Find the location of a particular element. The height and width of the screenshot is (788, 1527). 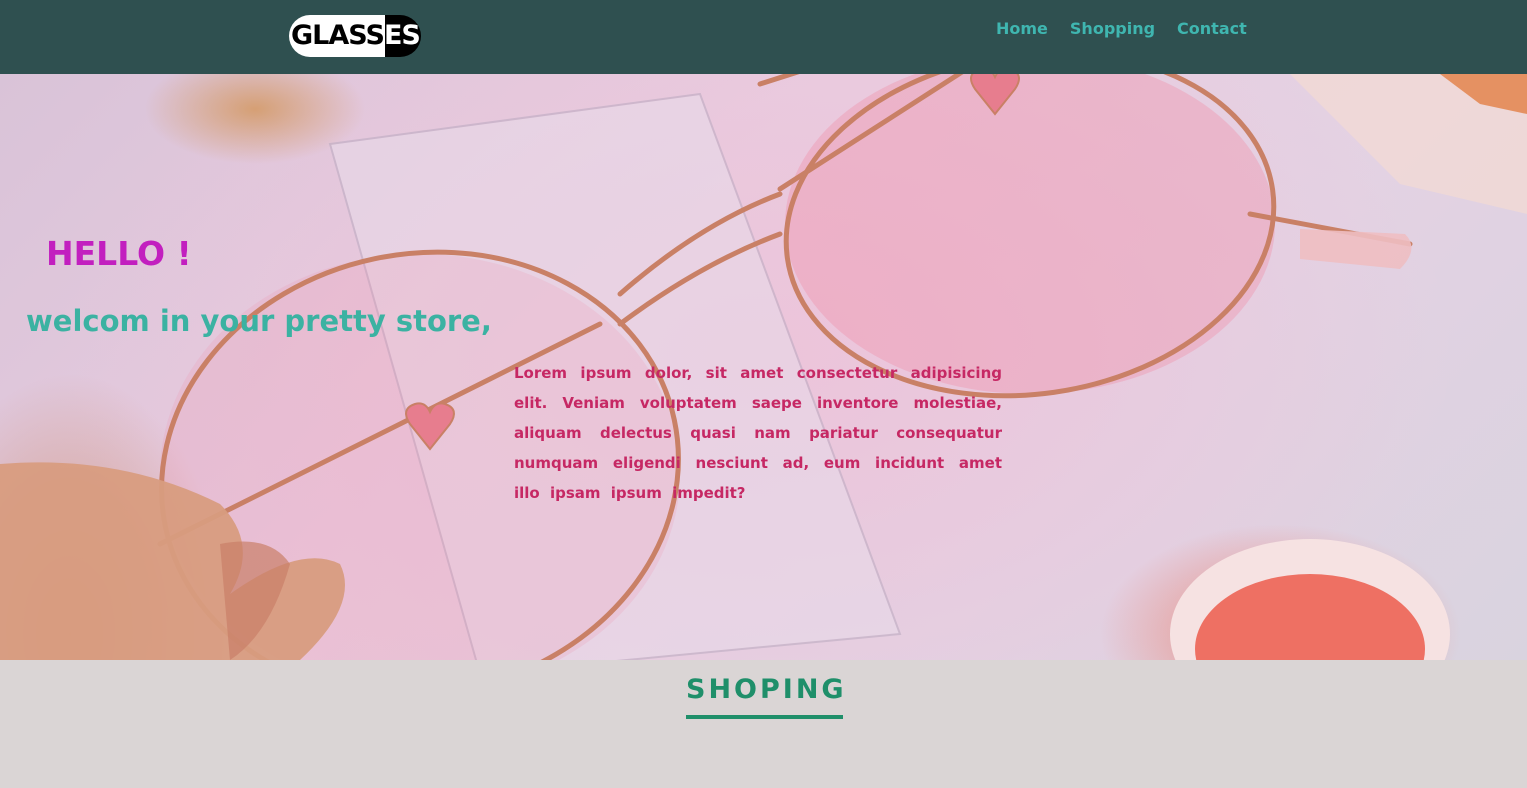

nav-link-home: Home is located at coordinates (1022, 28).